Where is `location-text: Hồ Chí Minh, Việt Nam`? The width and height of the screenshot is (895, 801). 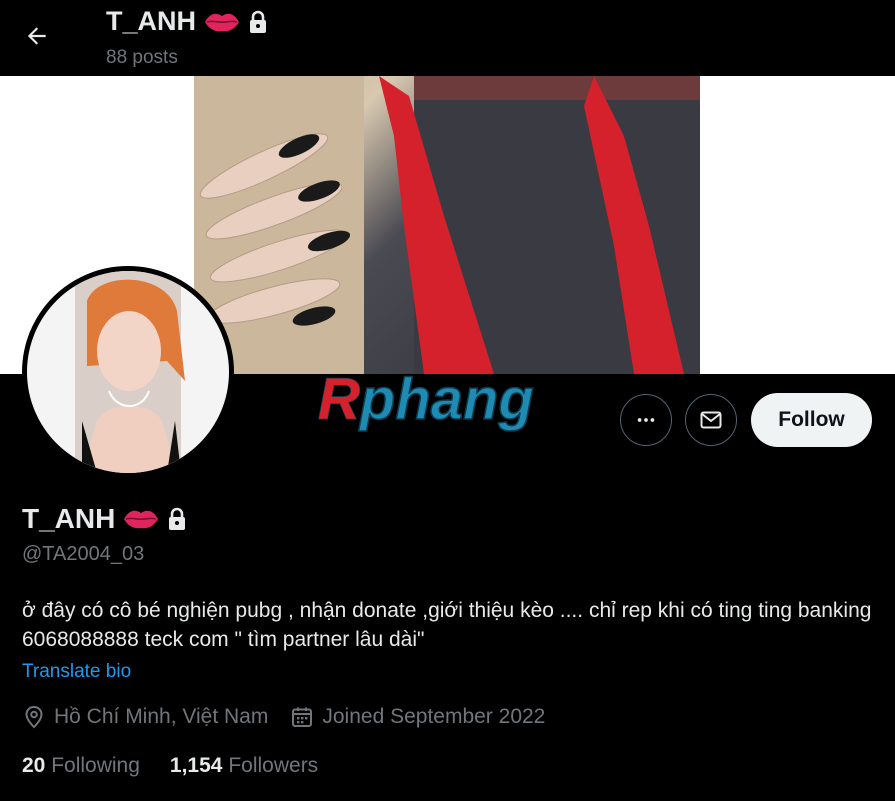
location-text: Hồ Chí Minh, Việt Nam is located at coordinates (161, 716).